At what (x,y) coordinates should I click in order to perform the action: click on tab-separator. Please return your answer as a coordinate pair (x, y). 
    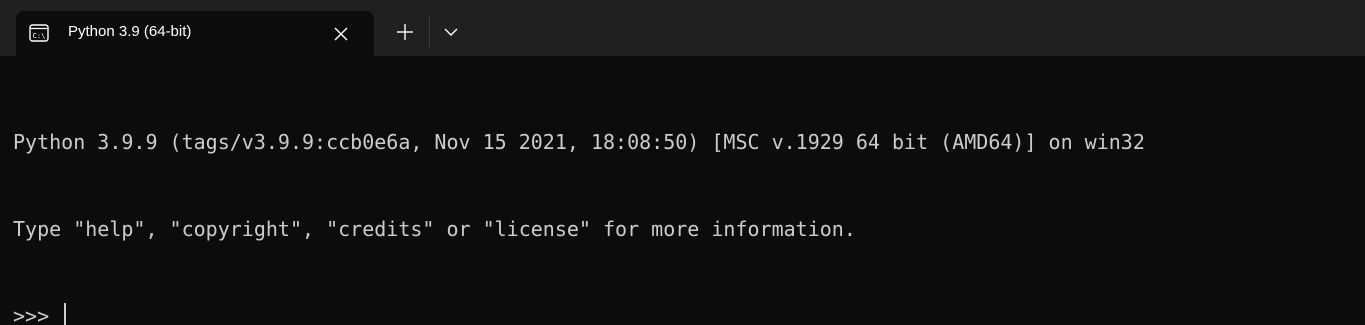
    Looking at the image, I should click on (429, 32).